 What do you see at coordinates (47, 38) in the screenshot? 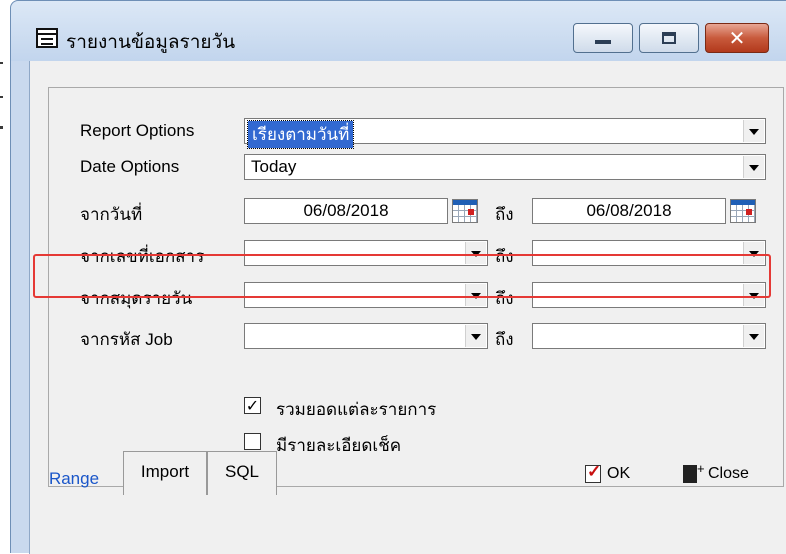
I see `report-window-icon` at bounding box center [47, 38].